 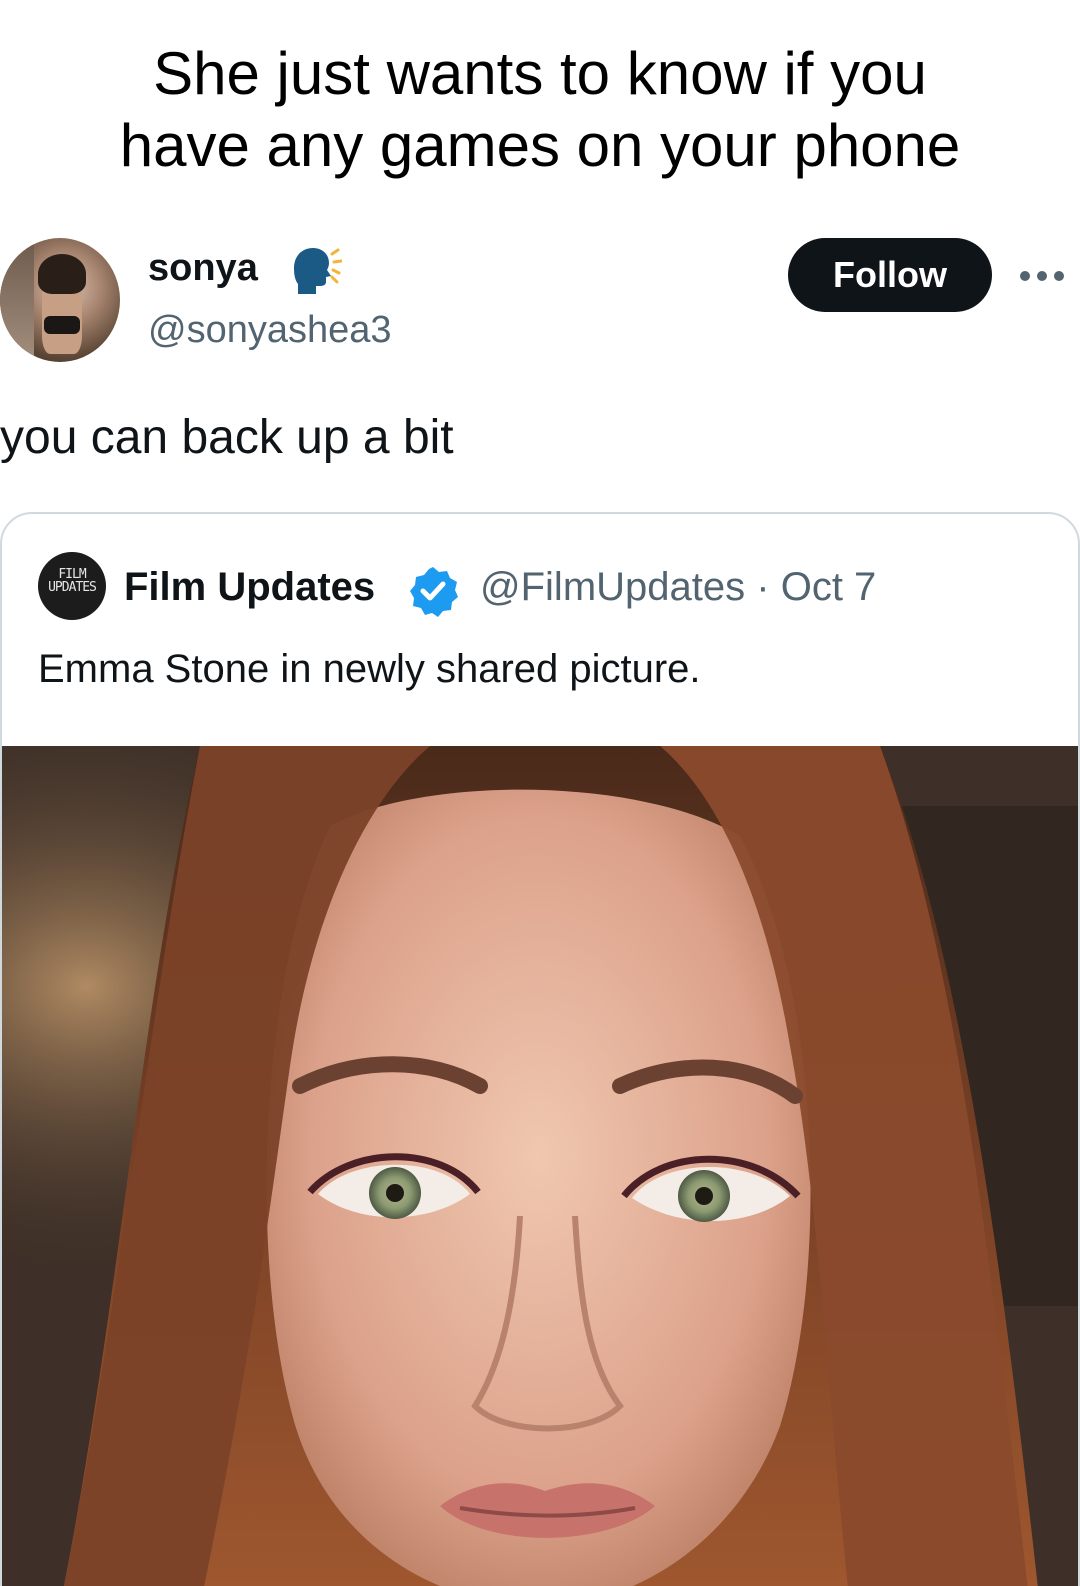 What do you see at coordinates (540, 303) in the screenshot?
I see `tweet-header: sonya @sonyashea3 Follow` at bounding box center [540, 303].